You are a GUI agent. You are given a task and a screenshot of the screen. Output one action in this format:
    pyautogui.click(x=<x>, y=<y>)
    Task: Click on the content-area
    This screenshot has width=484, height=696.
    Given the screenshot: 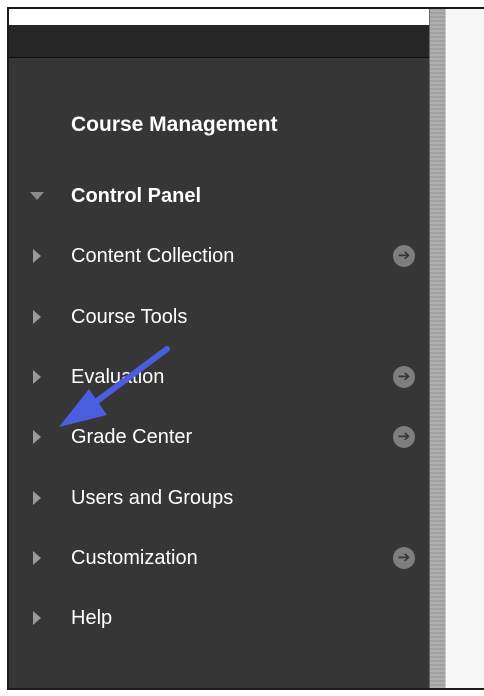 What is the action you would take?
    pyautogui.click(x=465, y=348)
    